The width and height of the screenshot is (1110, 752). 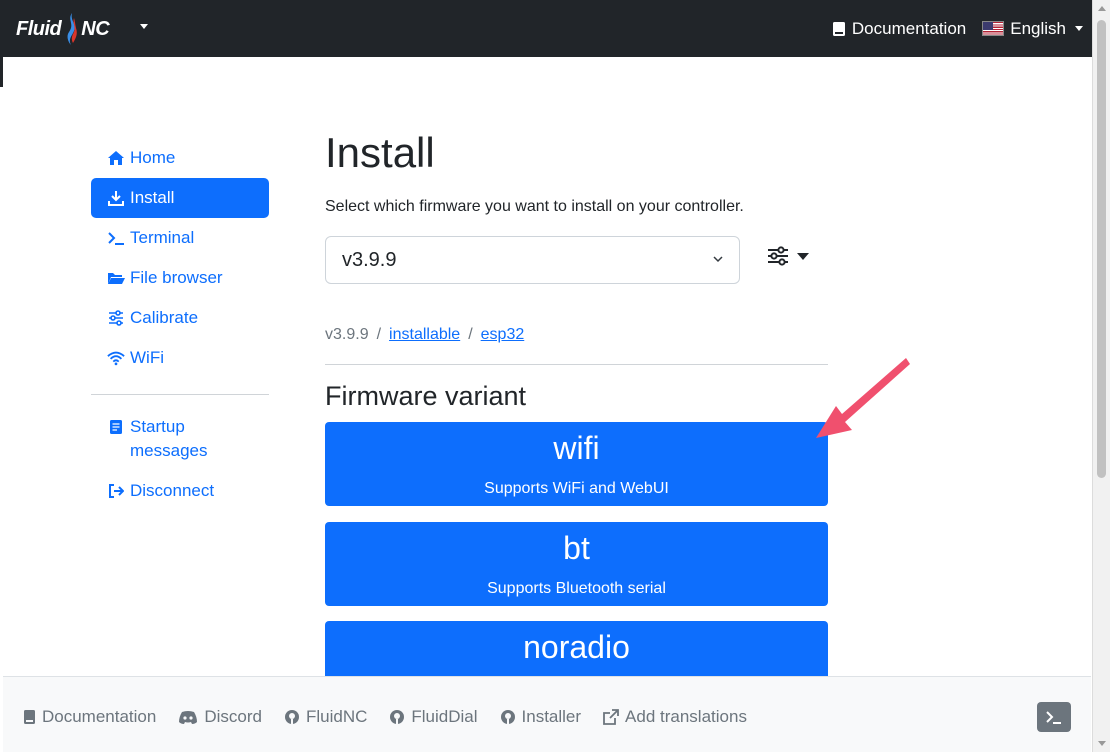 I want to click on startup-messages-line2: messages, so click(x=169, y=450).